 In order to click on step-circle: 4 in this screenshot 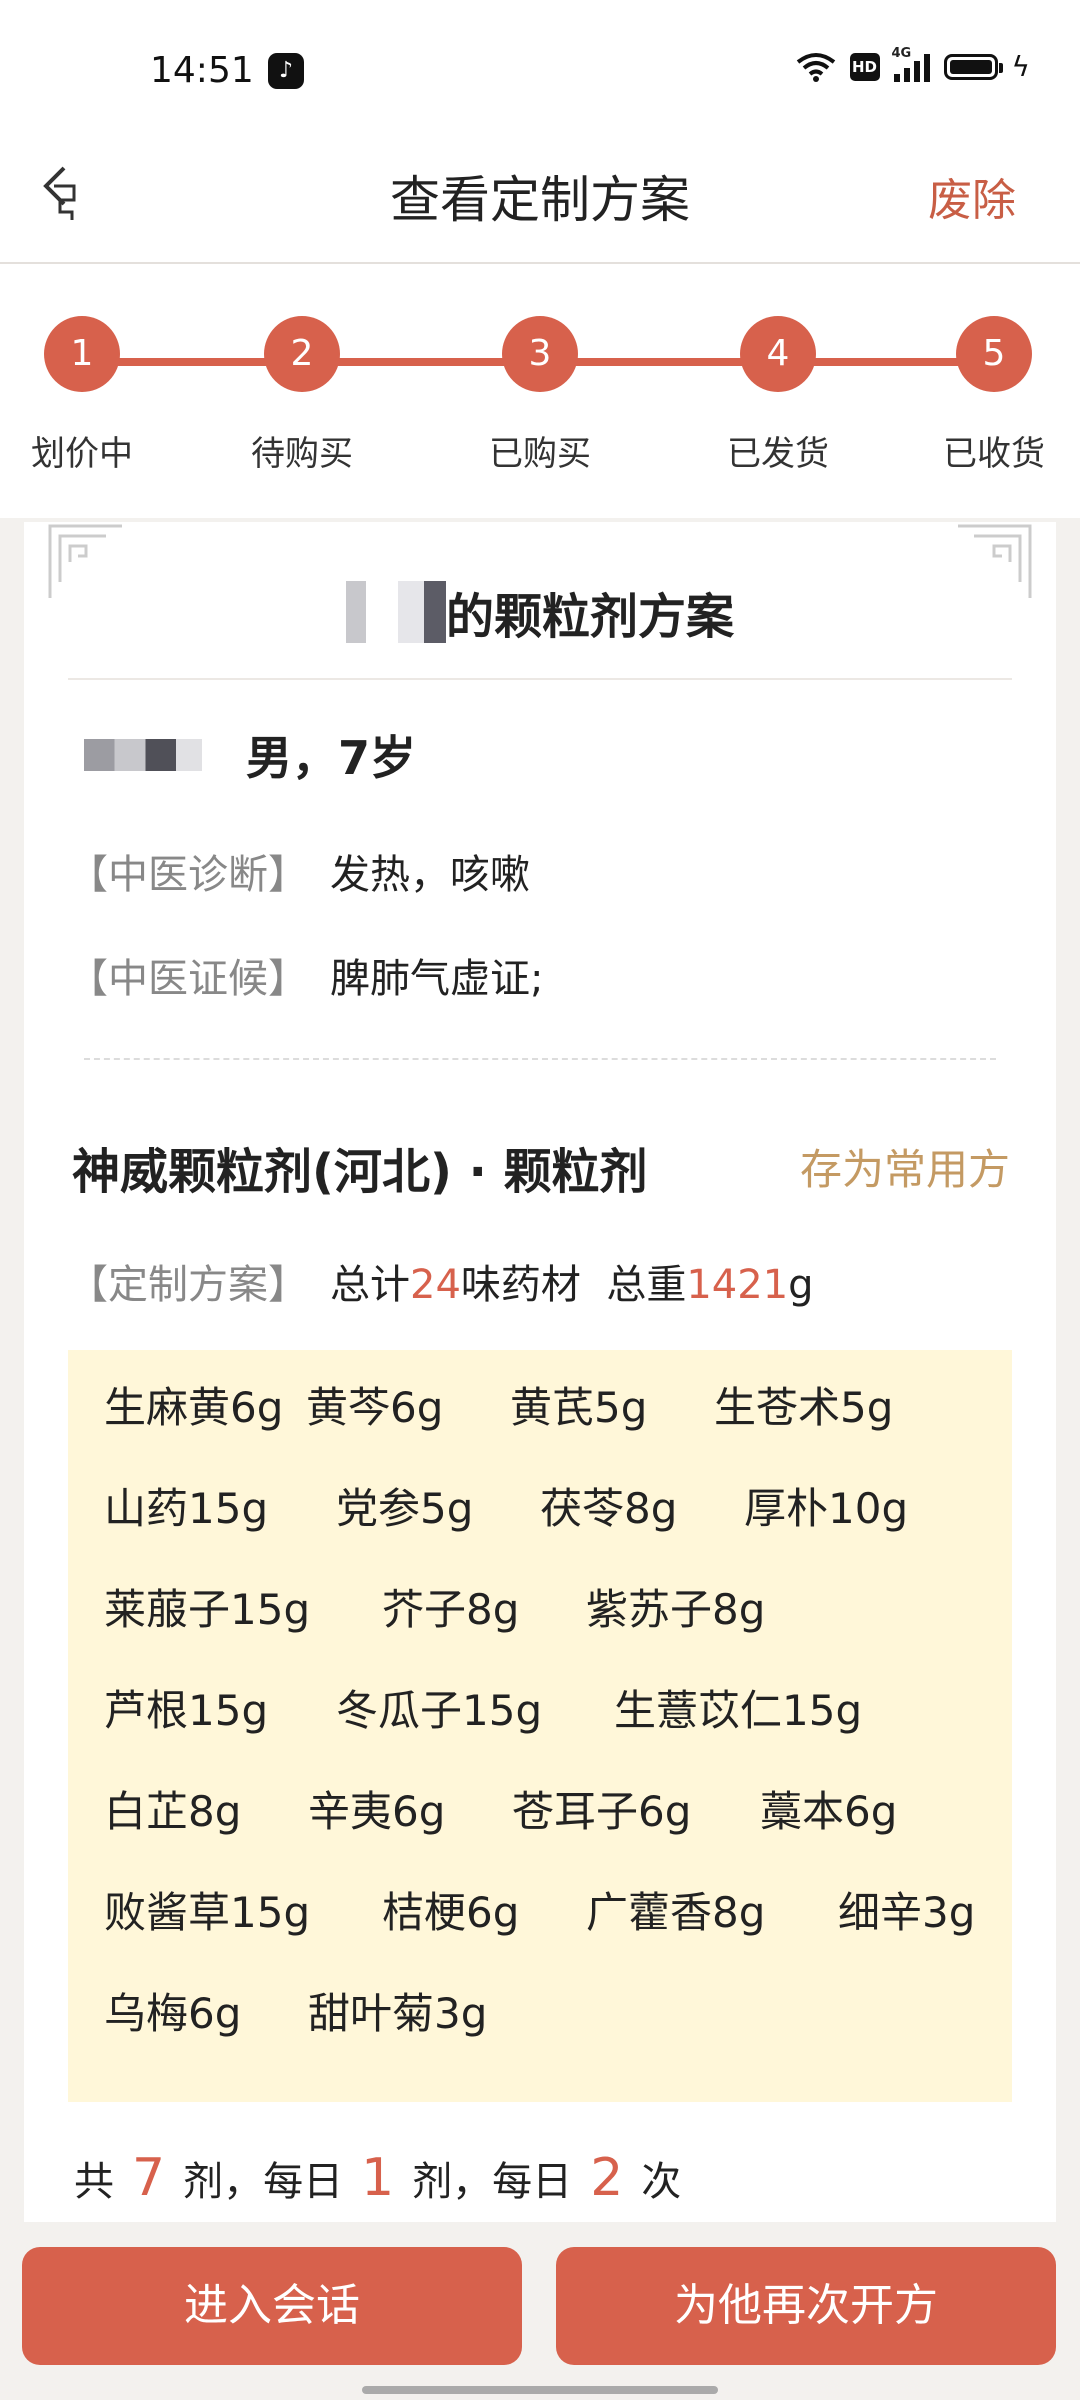, I will do `click(778, 354)`.